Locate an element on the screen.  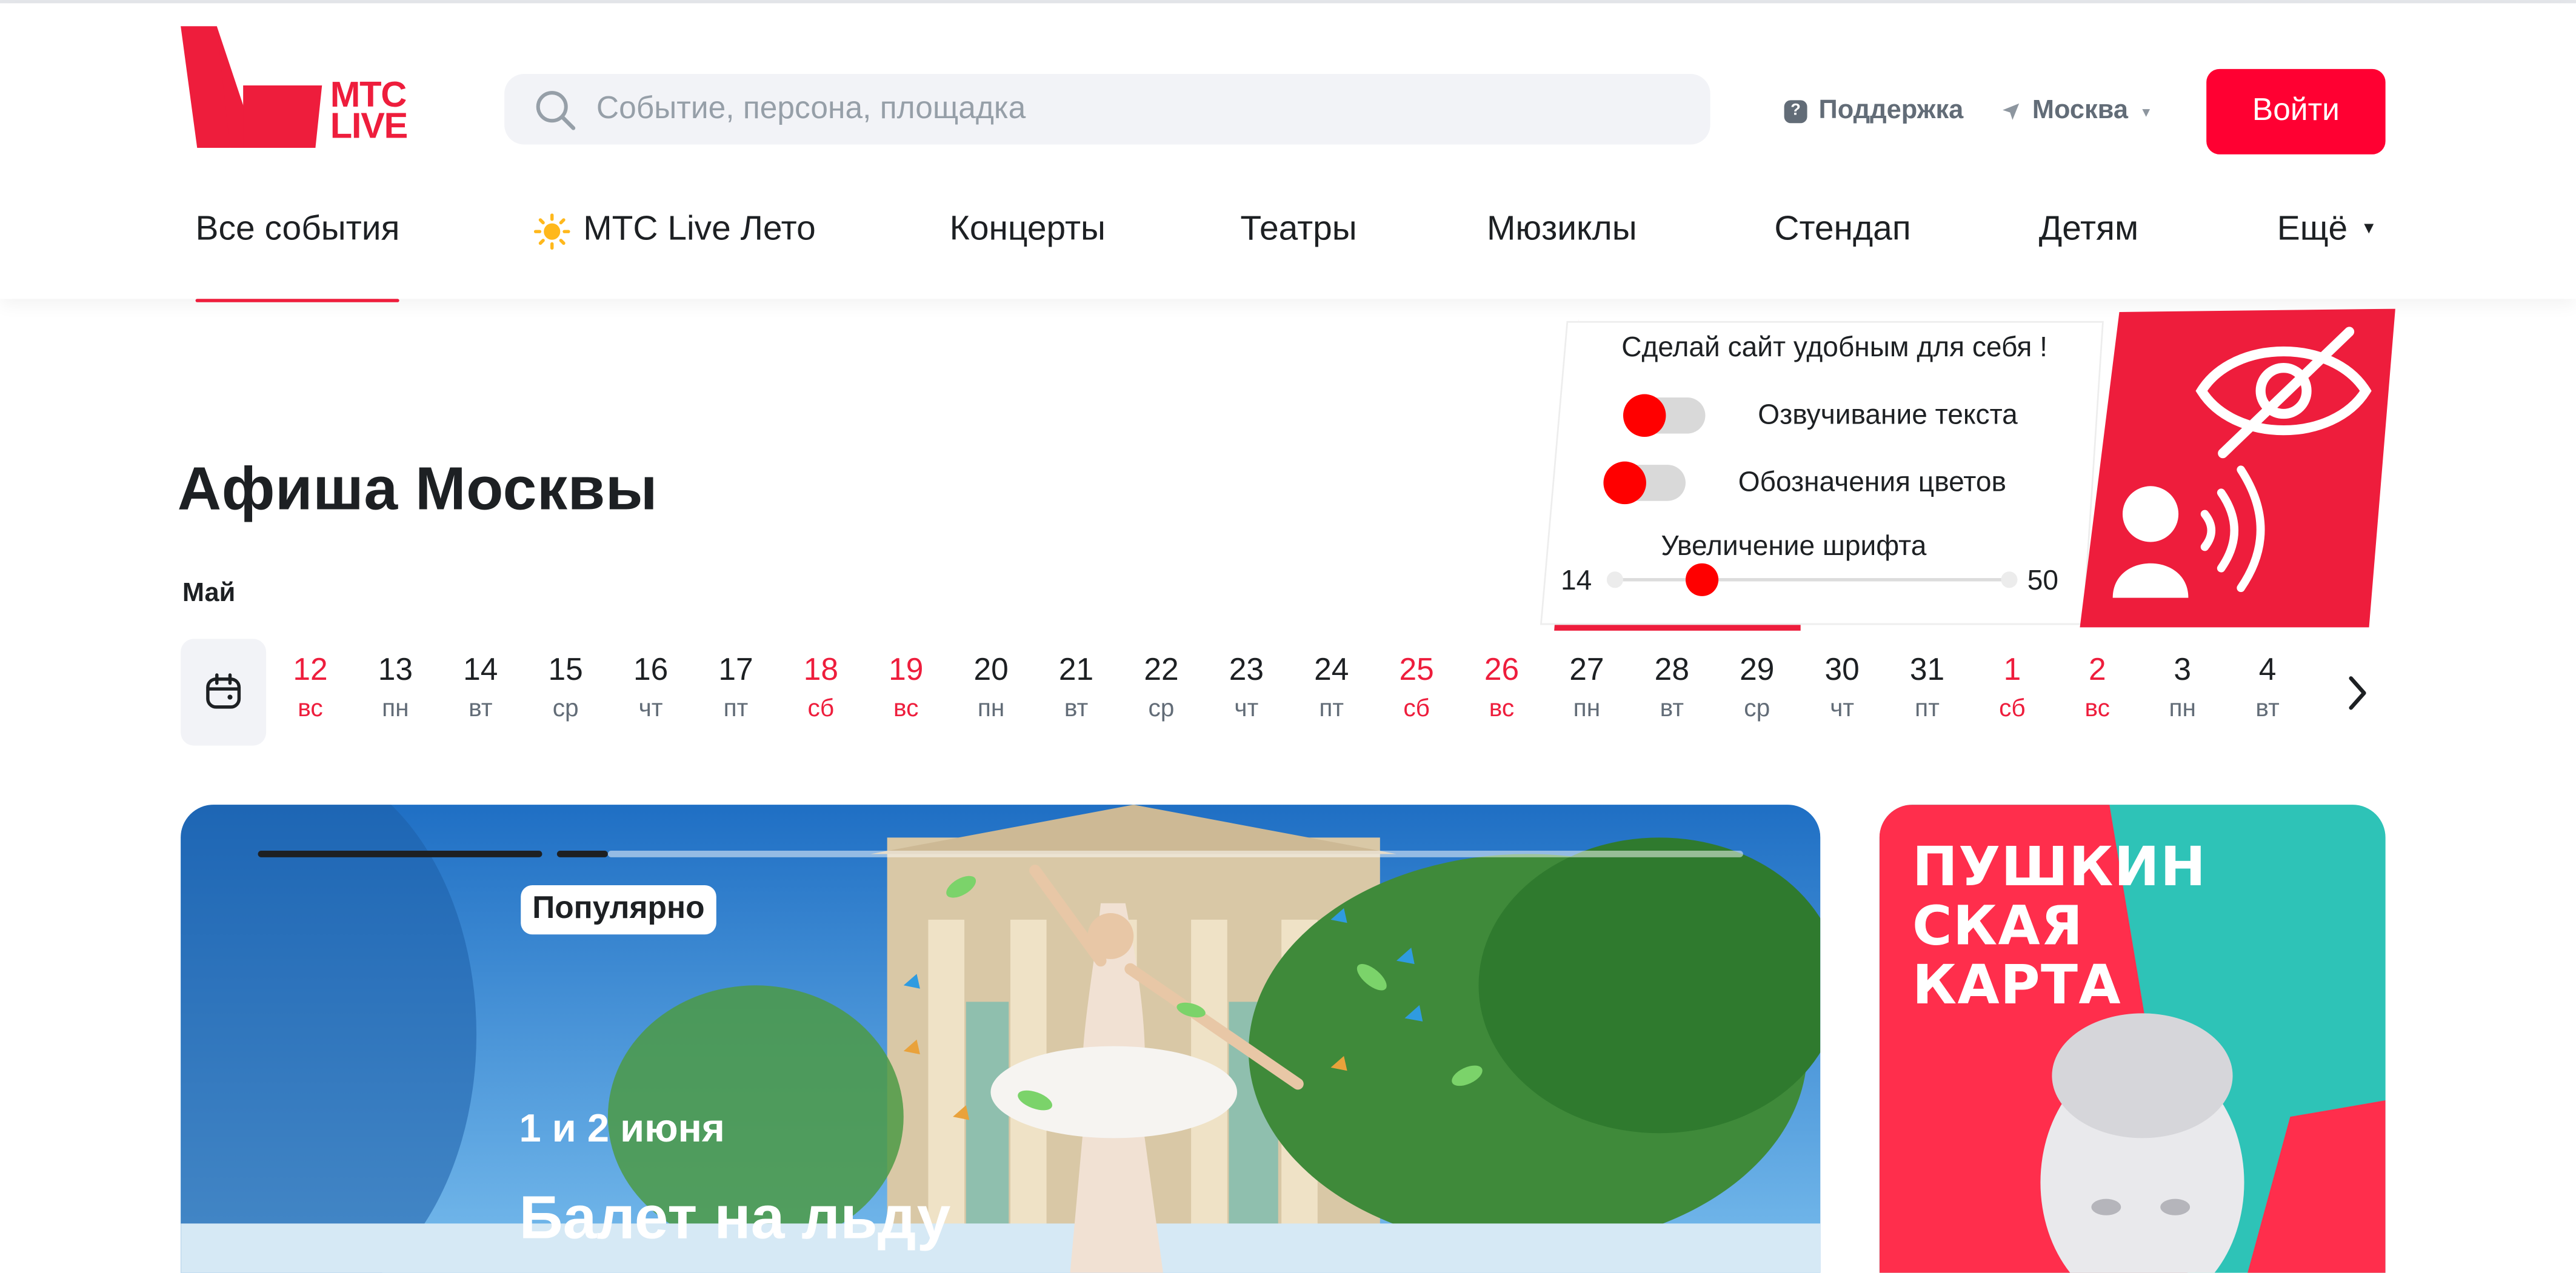
date-20: 20 пн is located at coordinates (991, 690).